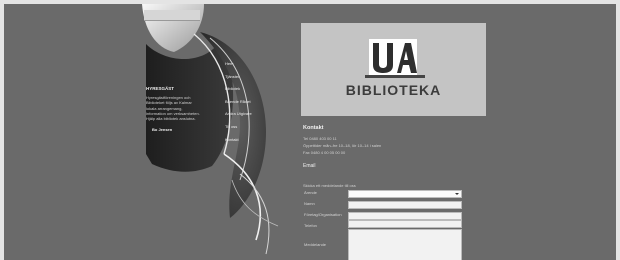 The width and height of the screenshot is (620, 260). Describe the element at coordinates (405, 205) in the screenshot. I see `name-field` at that location.